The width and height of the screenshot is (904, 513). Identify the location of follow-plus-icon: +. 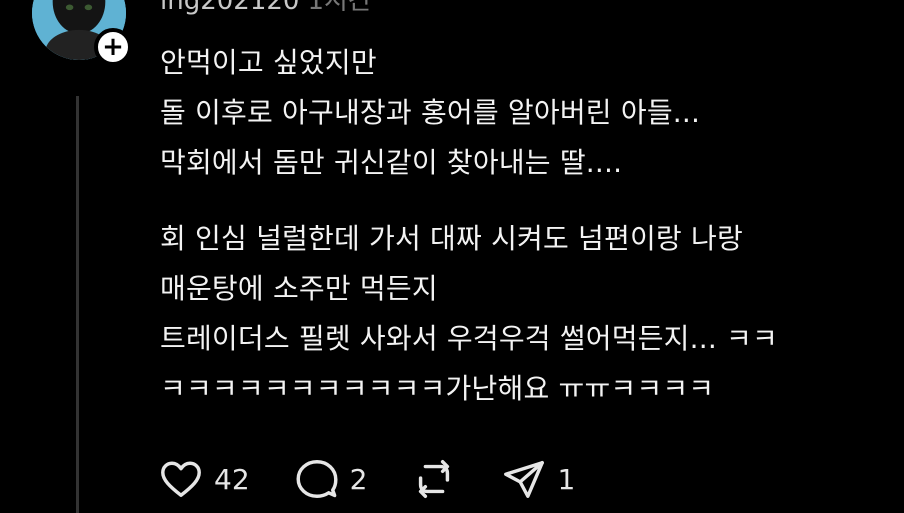
(113, 47).